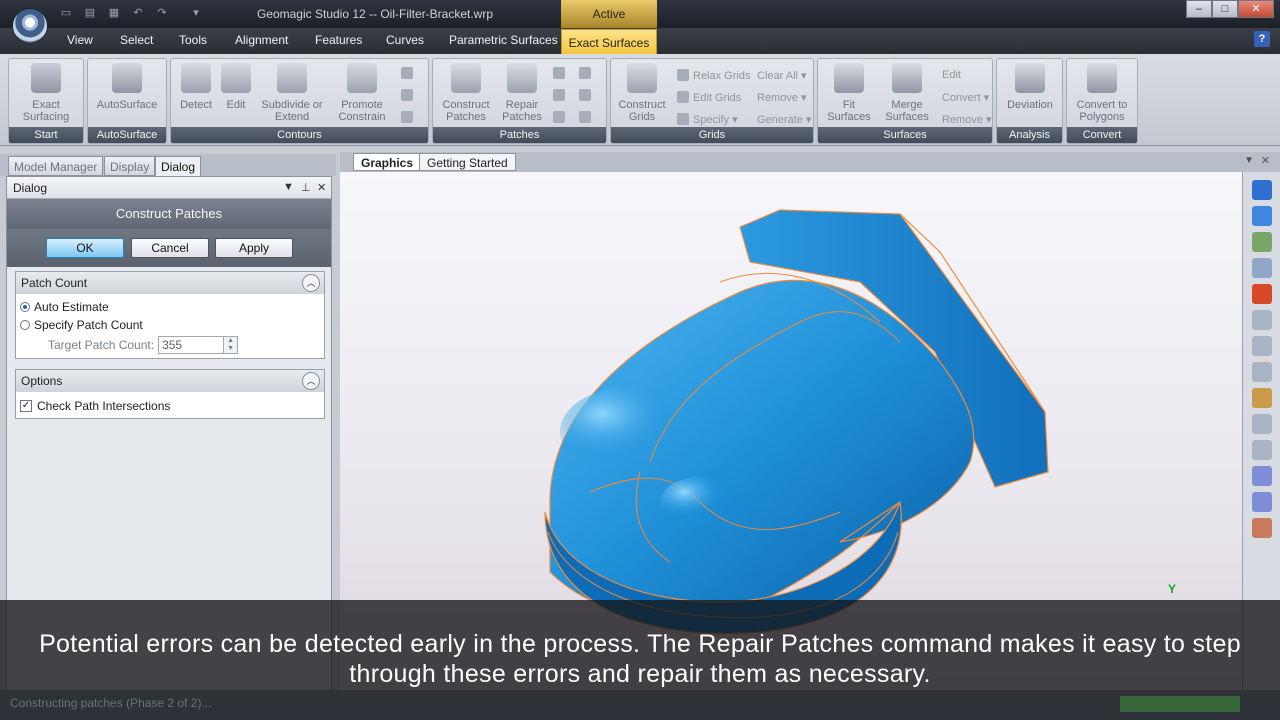  I want to click on construct-patches-button: Construct Patches, so click(466, 93).